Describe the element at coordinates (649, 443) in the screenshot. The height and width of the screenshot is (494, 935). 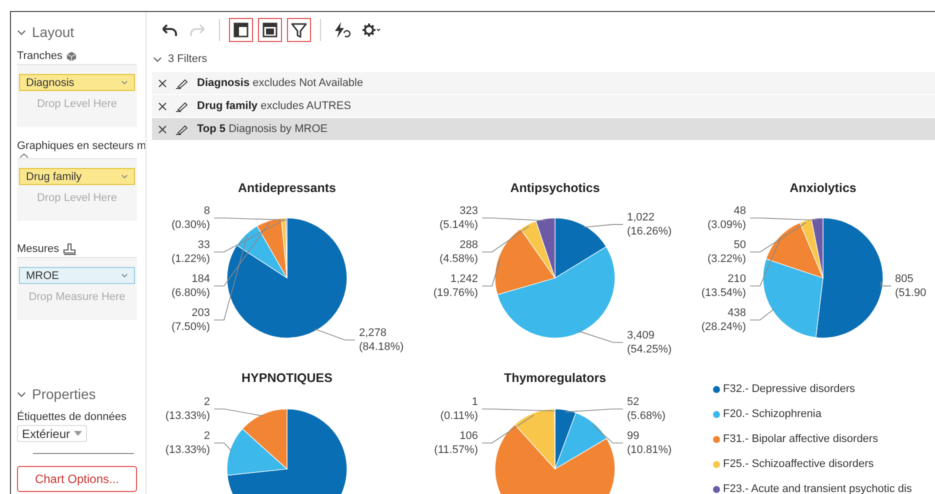
I see `data-label: 99 (10.81%)` at that location.